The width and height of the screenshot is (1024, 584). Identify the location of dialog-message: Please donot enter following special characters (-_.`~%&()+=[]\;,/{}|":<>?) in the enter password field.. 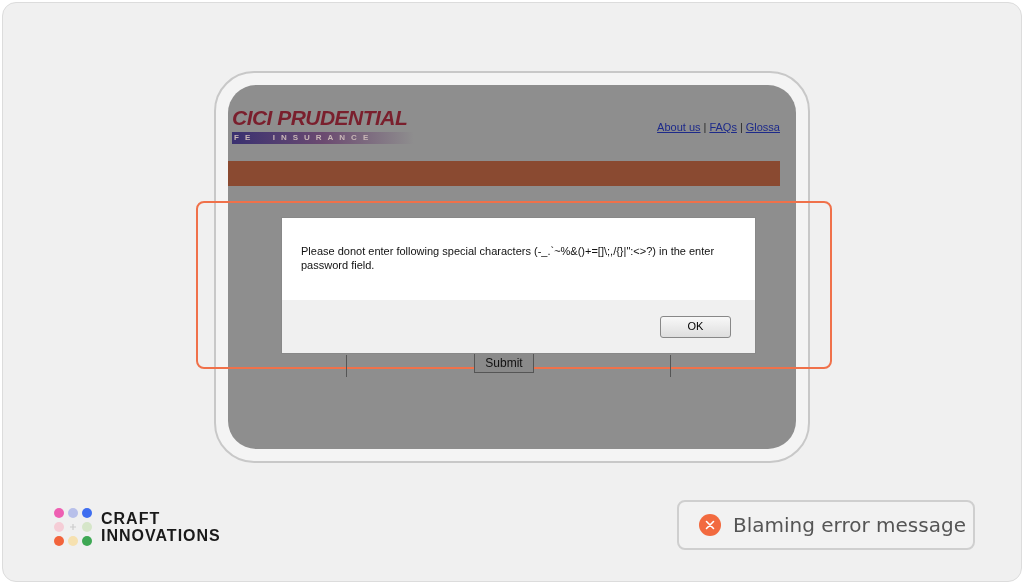
(508, 258).